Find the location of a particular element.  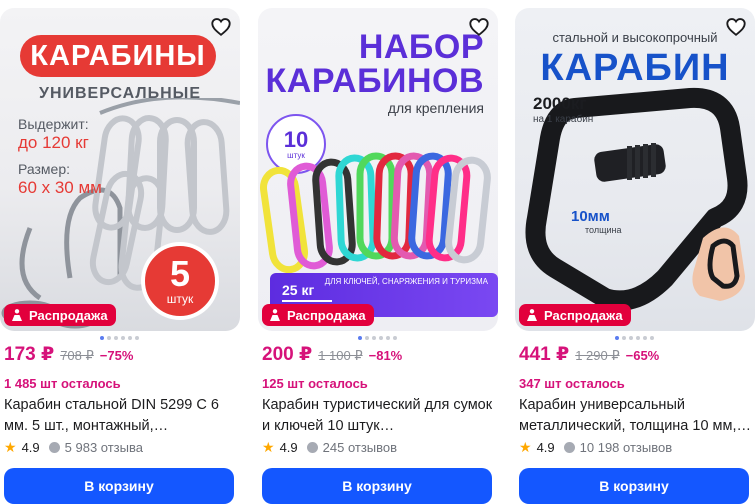

weight-subtext: на 1 карабин is located at coordinates (563, 119).